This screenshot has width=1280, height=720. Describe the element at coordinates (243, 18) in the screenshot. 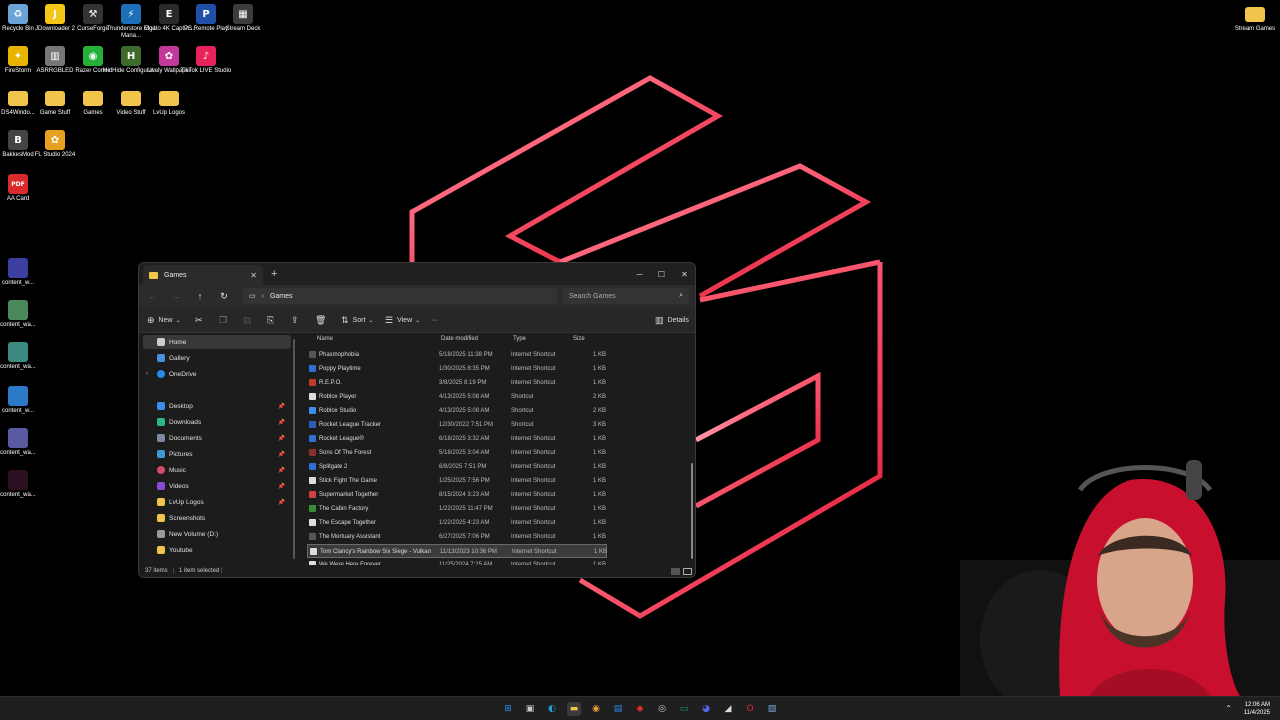

I see `desktop-icon-6: ▦ Stream Deck` at that location.